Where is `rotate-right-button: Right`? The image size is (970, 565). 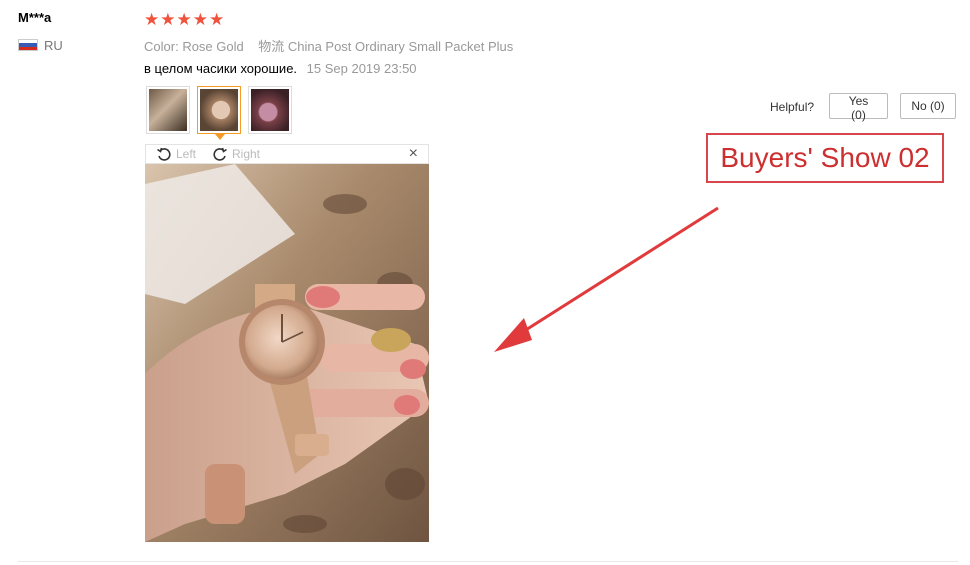 rotate-right-button: Right is located at coordinates (236, 154).